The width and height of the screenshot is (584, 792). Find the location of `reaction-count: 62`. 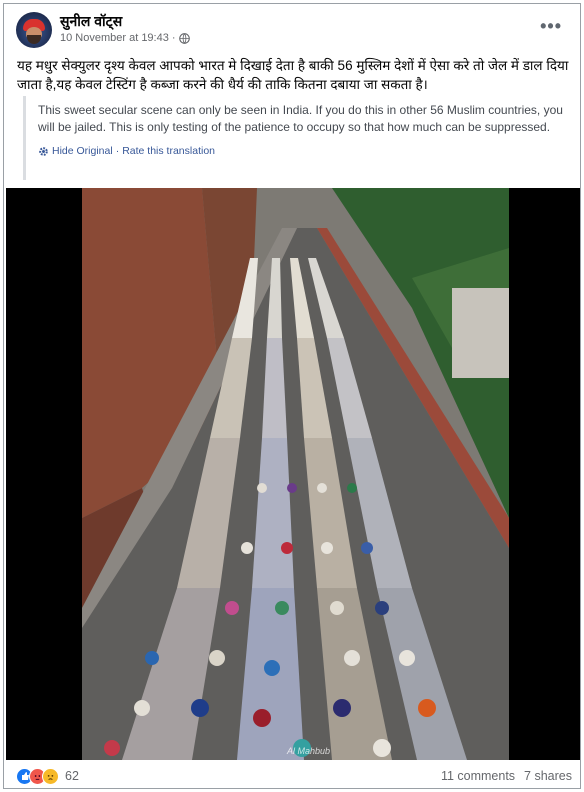

reaction-count: 62 is located at coordinates (72, 776).